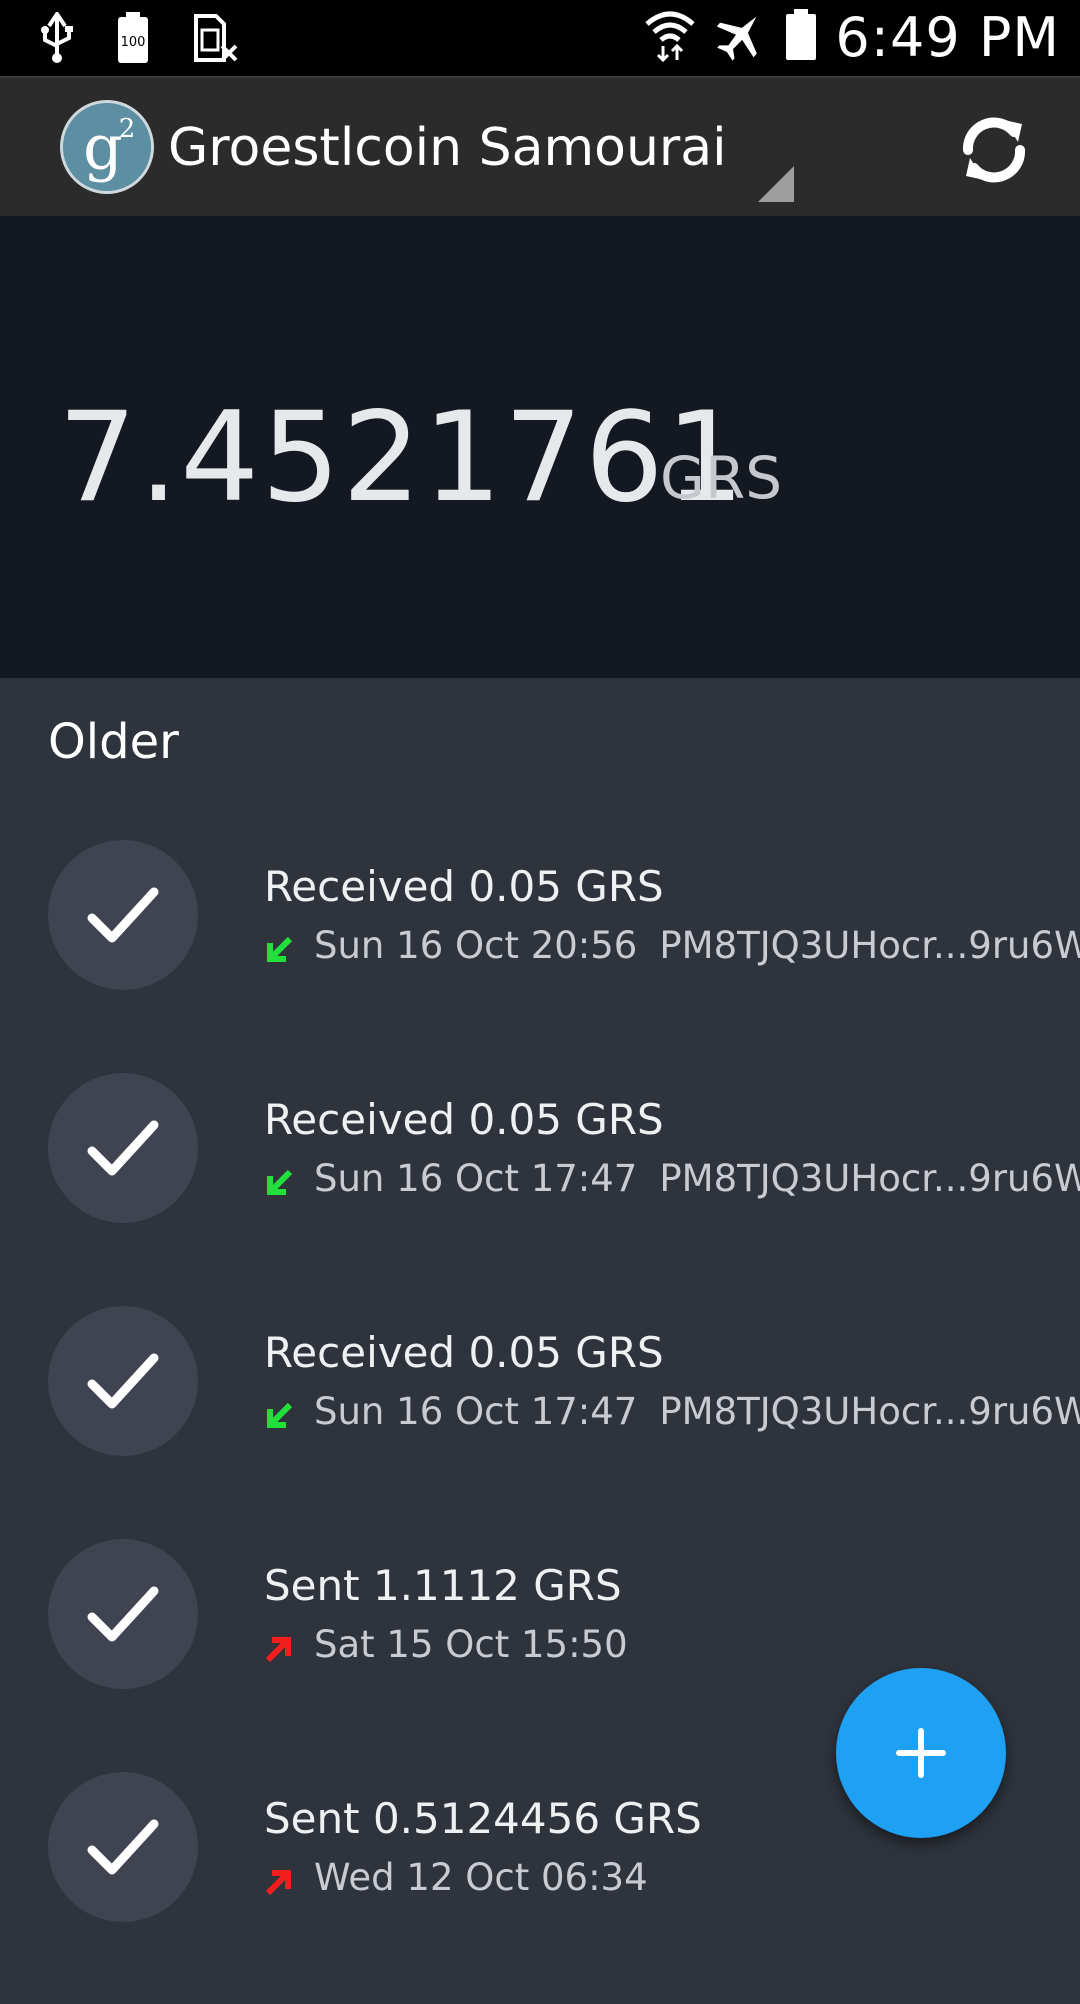 The height and width of the screenshot is (2004, 1080). I want to click on transaction-meta: Wed 12 Oct 06:34, so click(467, 1877).